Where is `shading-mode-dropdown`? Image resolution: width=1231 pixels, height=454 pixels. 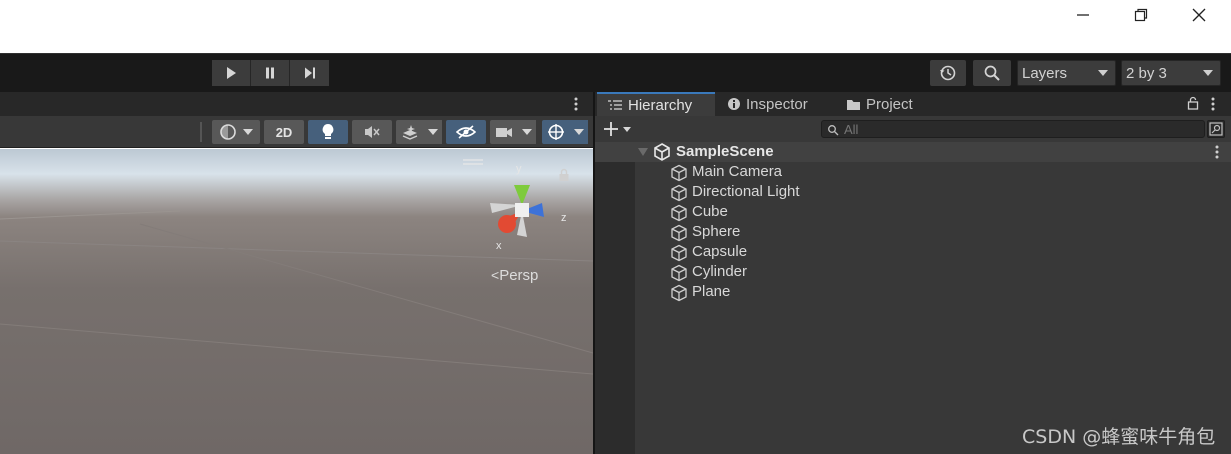 shading-mode-dropdown is located at coordinates (236, 132).